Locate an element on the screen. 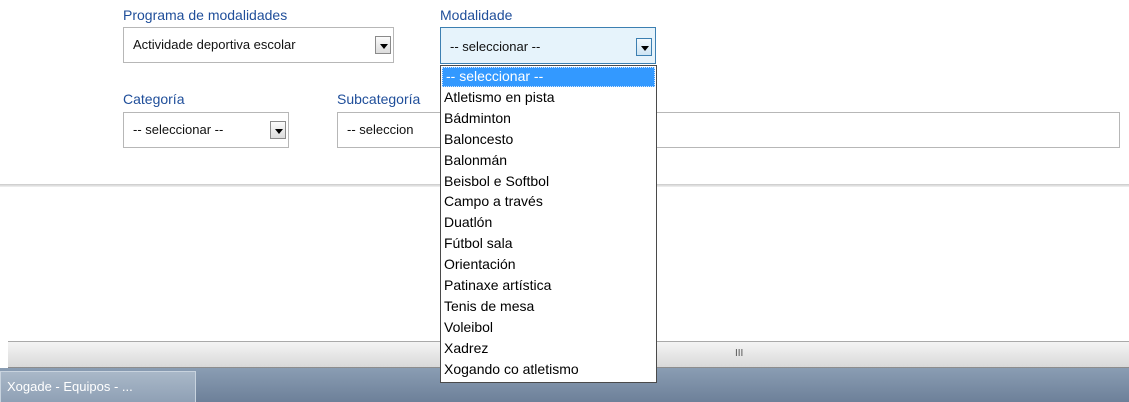 The image size is (1129, 402). dropdown-option: Voleibol is located at coordinates (548, 327).